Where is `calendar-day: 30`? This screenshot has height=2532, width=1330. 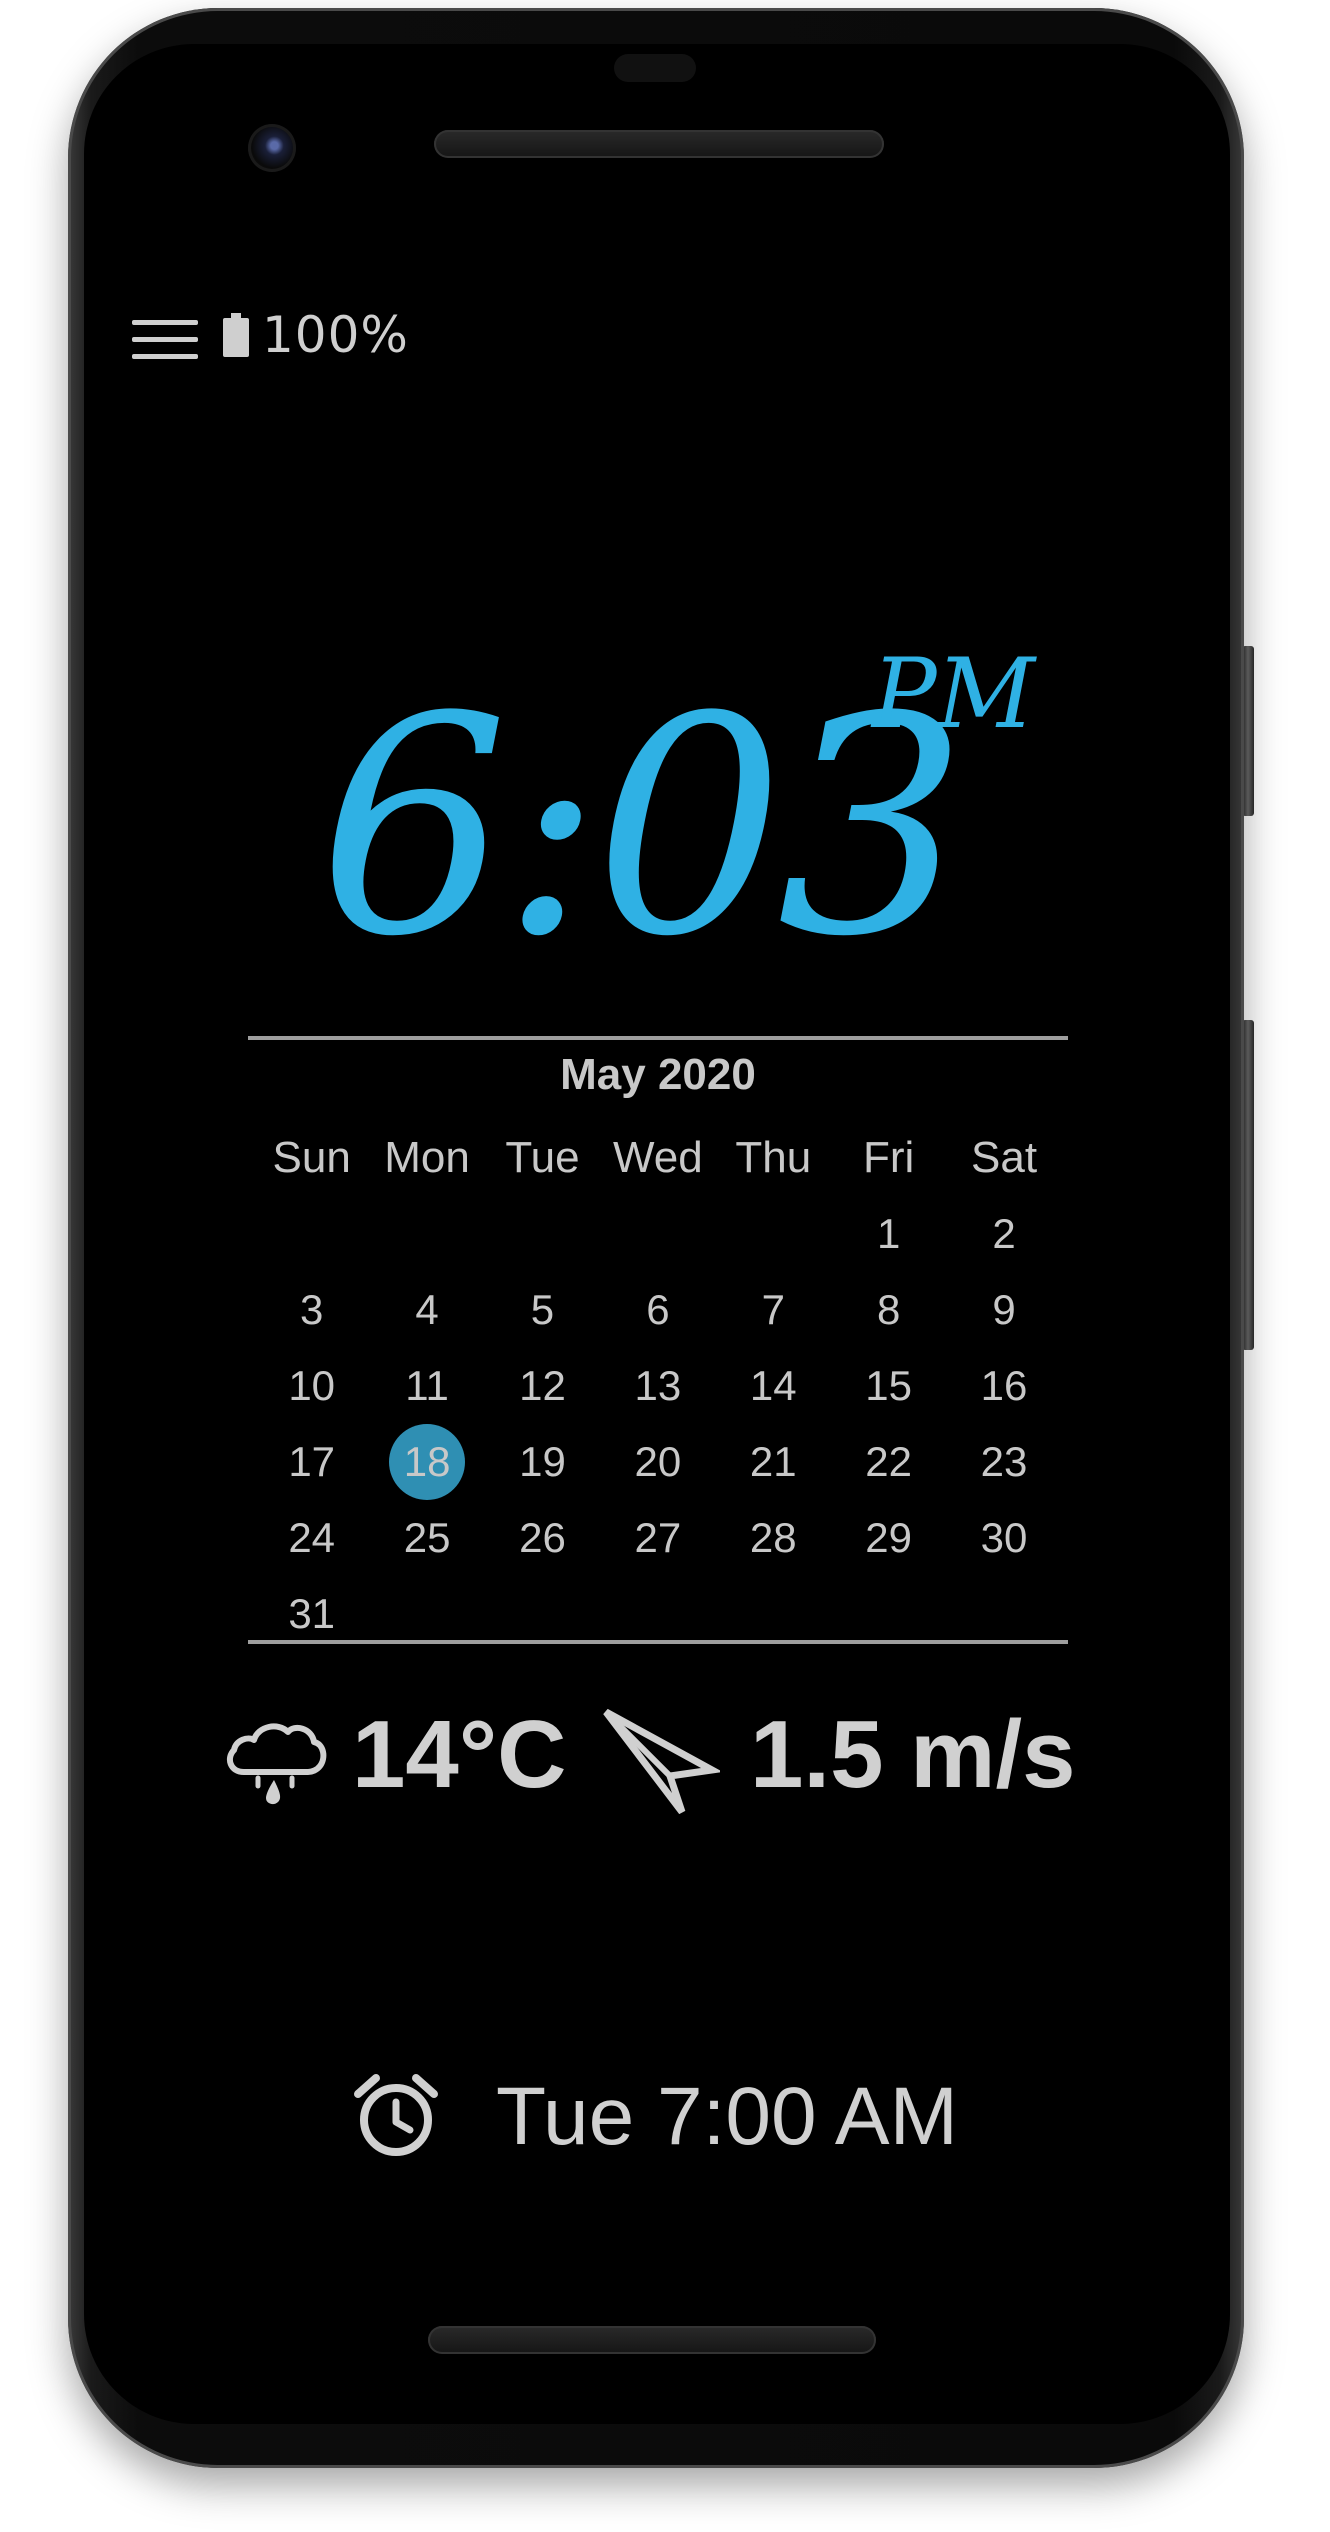 calendar-day: 30 is located at coordinates (1003, 1538).